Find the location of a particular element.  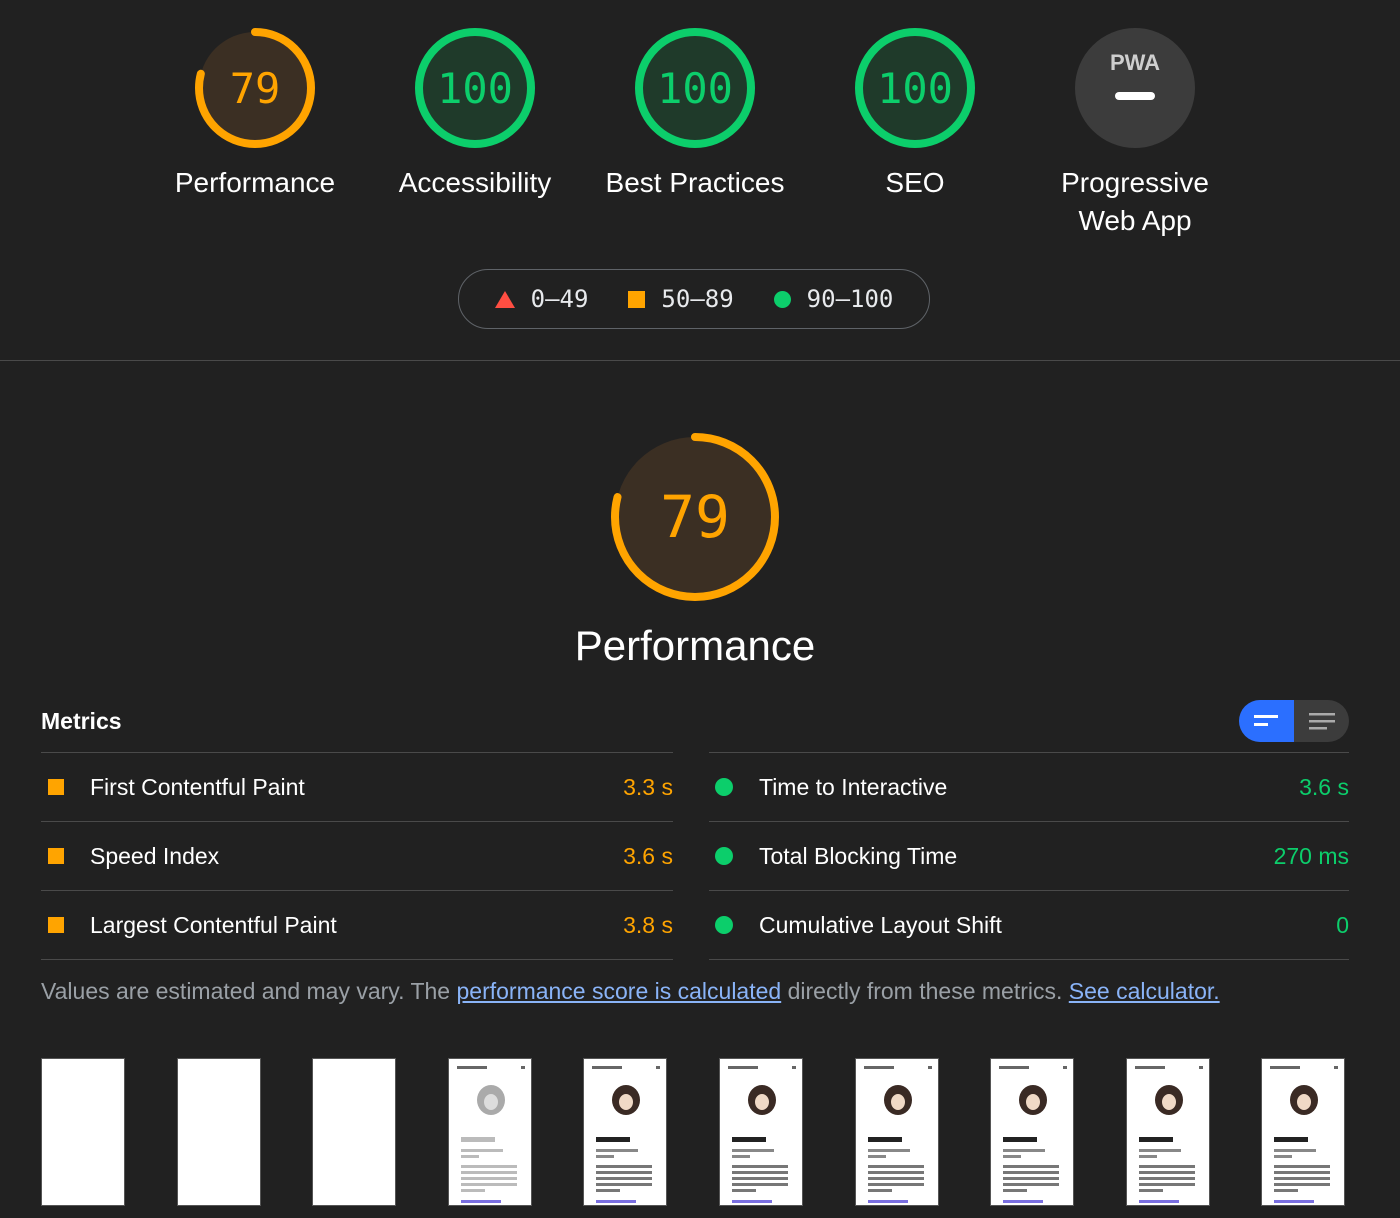

metric-value: 270 ms is located at coordinates (1311, 855).